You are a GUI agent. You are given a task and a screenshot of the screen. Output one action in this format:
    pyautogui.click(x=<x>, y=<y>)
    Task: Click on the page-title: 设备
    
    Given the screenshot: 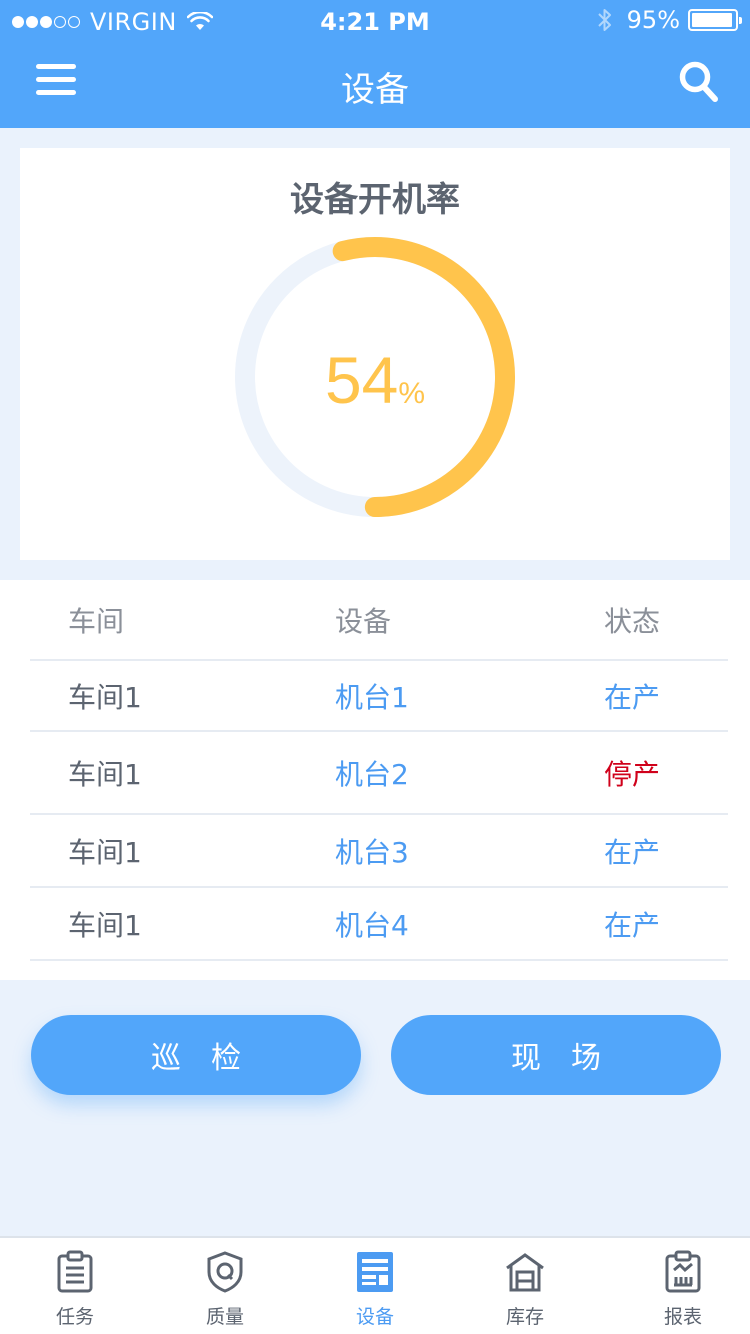 What is the action you would take?
    pyautogui.click(x=375, y=90)
    